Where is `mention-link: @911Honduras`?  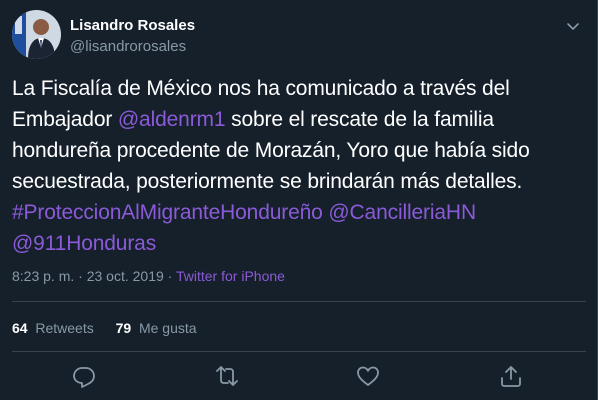 mention-link: @911Honduras is located at coordinates (84, 243).